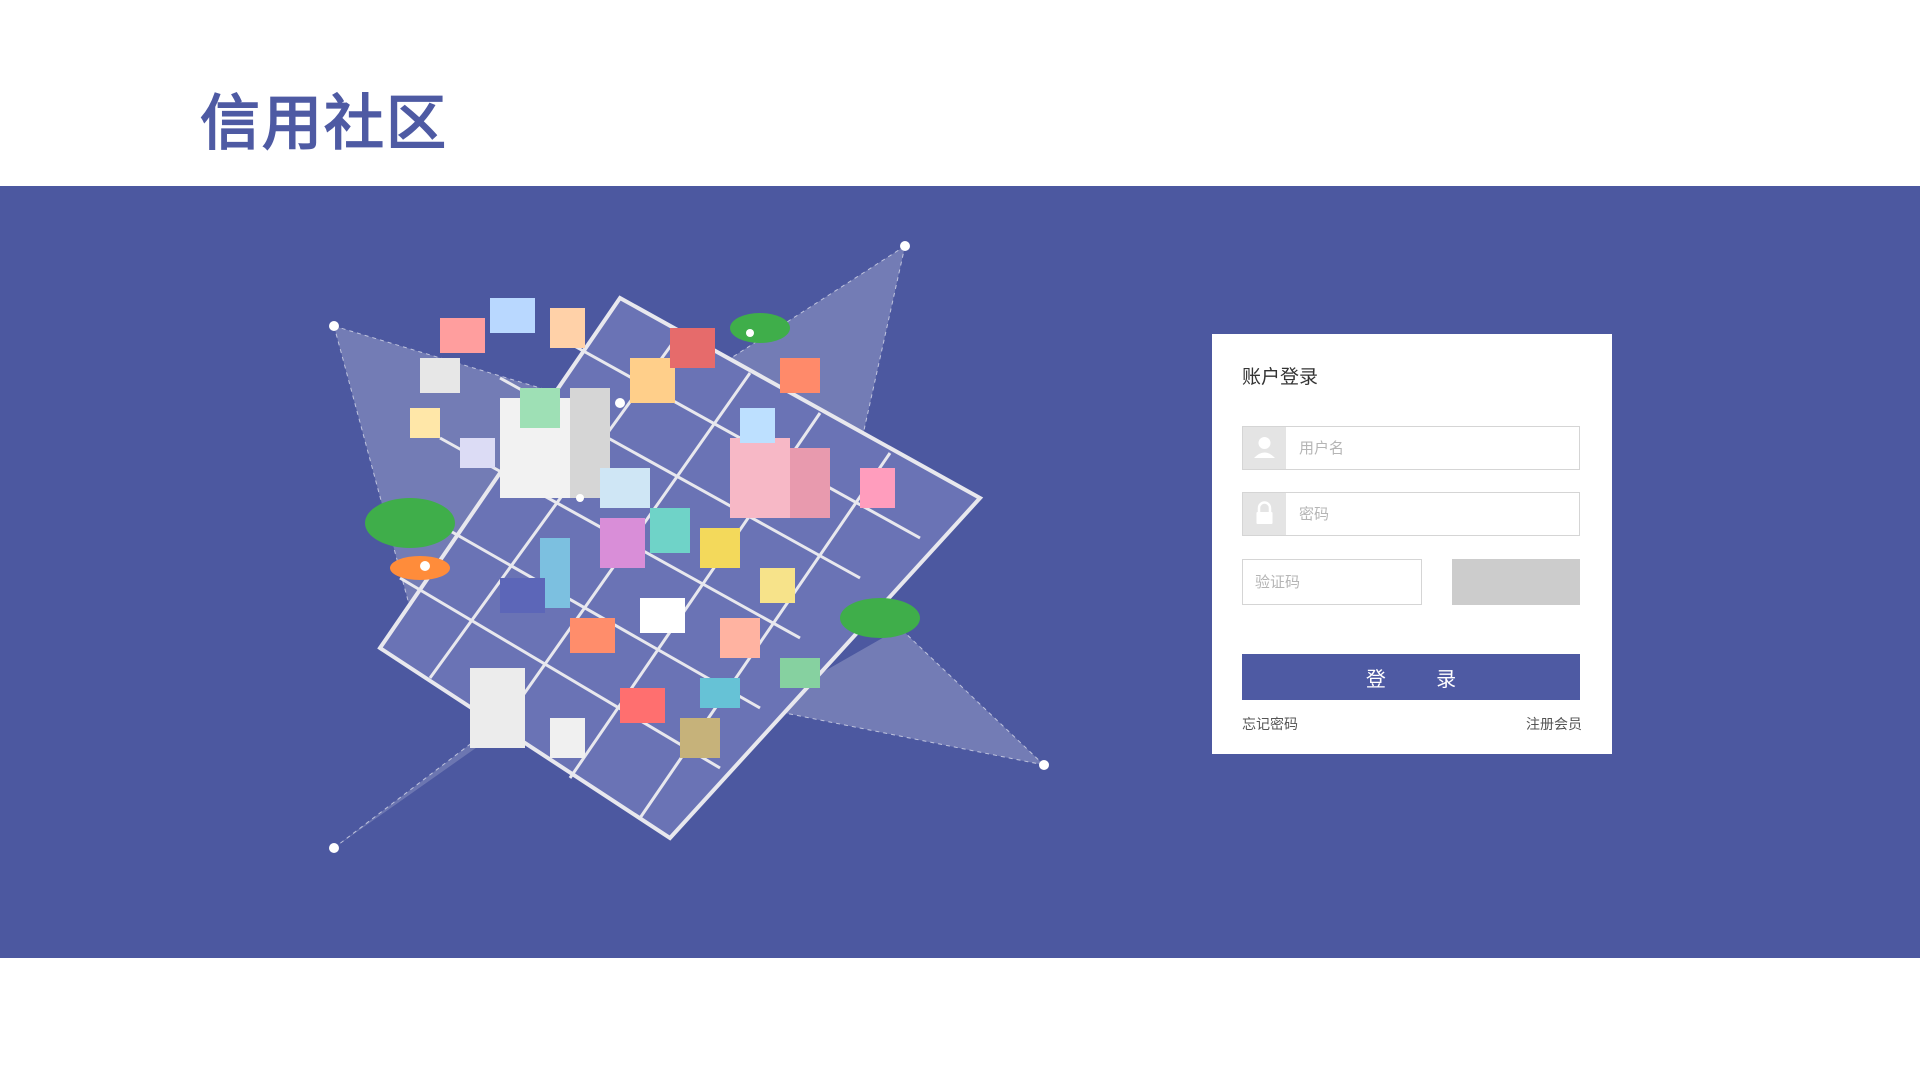 The height and width of the screenshot is (1080, 1920). I want to click on register-link: 注册会员, so click(1554, 724).